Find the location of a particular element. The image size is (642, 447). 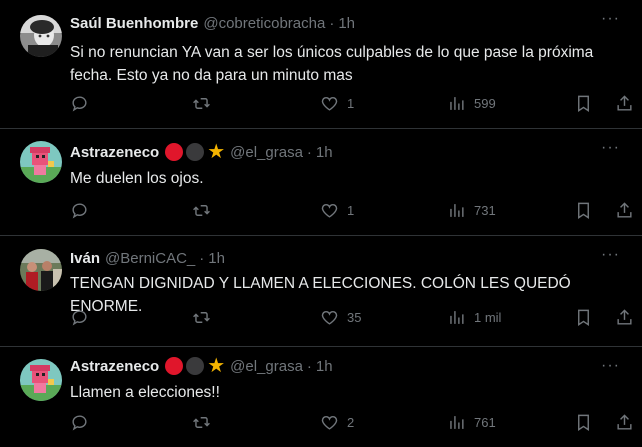

tweet-actions: 2 761 is located at coordinates (351, 424).